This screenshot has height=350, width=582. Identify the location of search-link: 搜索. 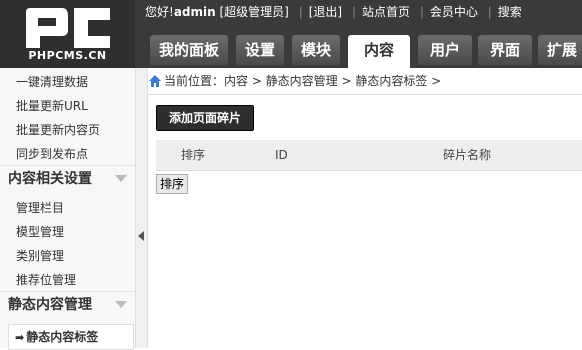
(510, 12).